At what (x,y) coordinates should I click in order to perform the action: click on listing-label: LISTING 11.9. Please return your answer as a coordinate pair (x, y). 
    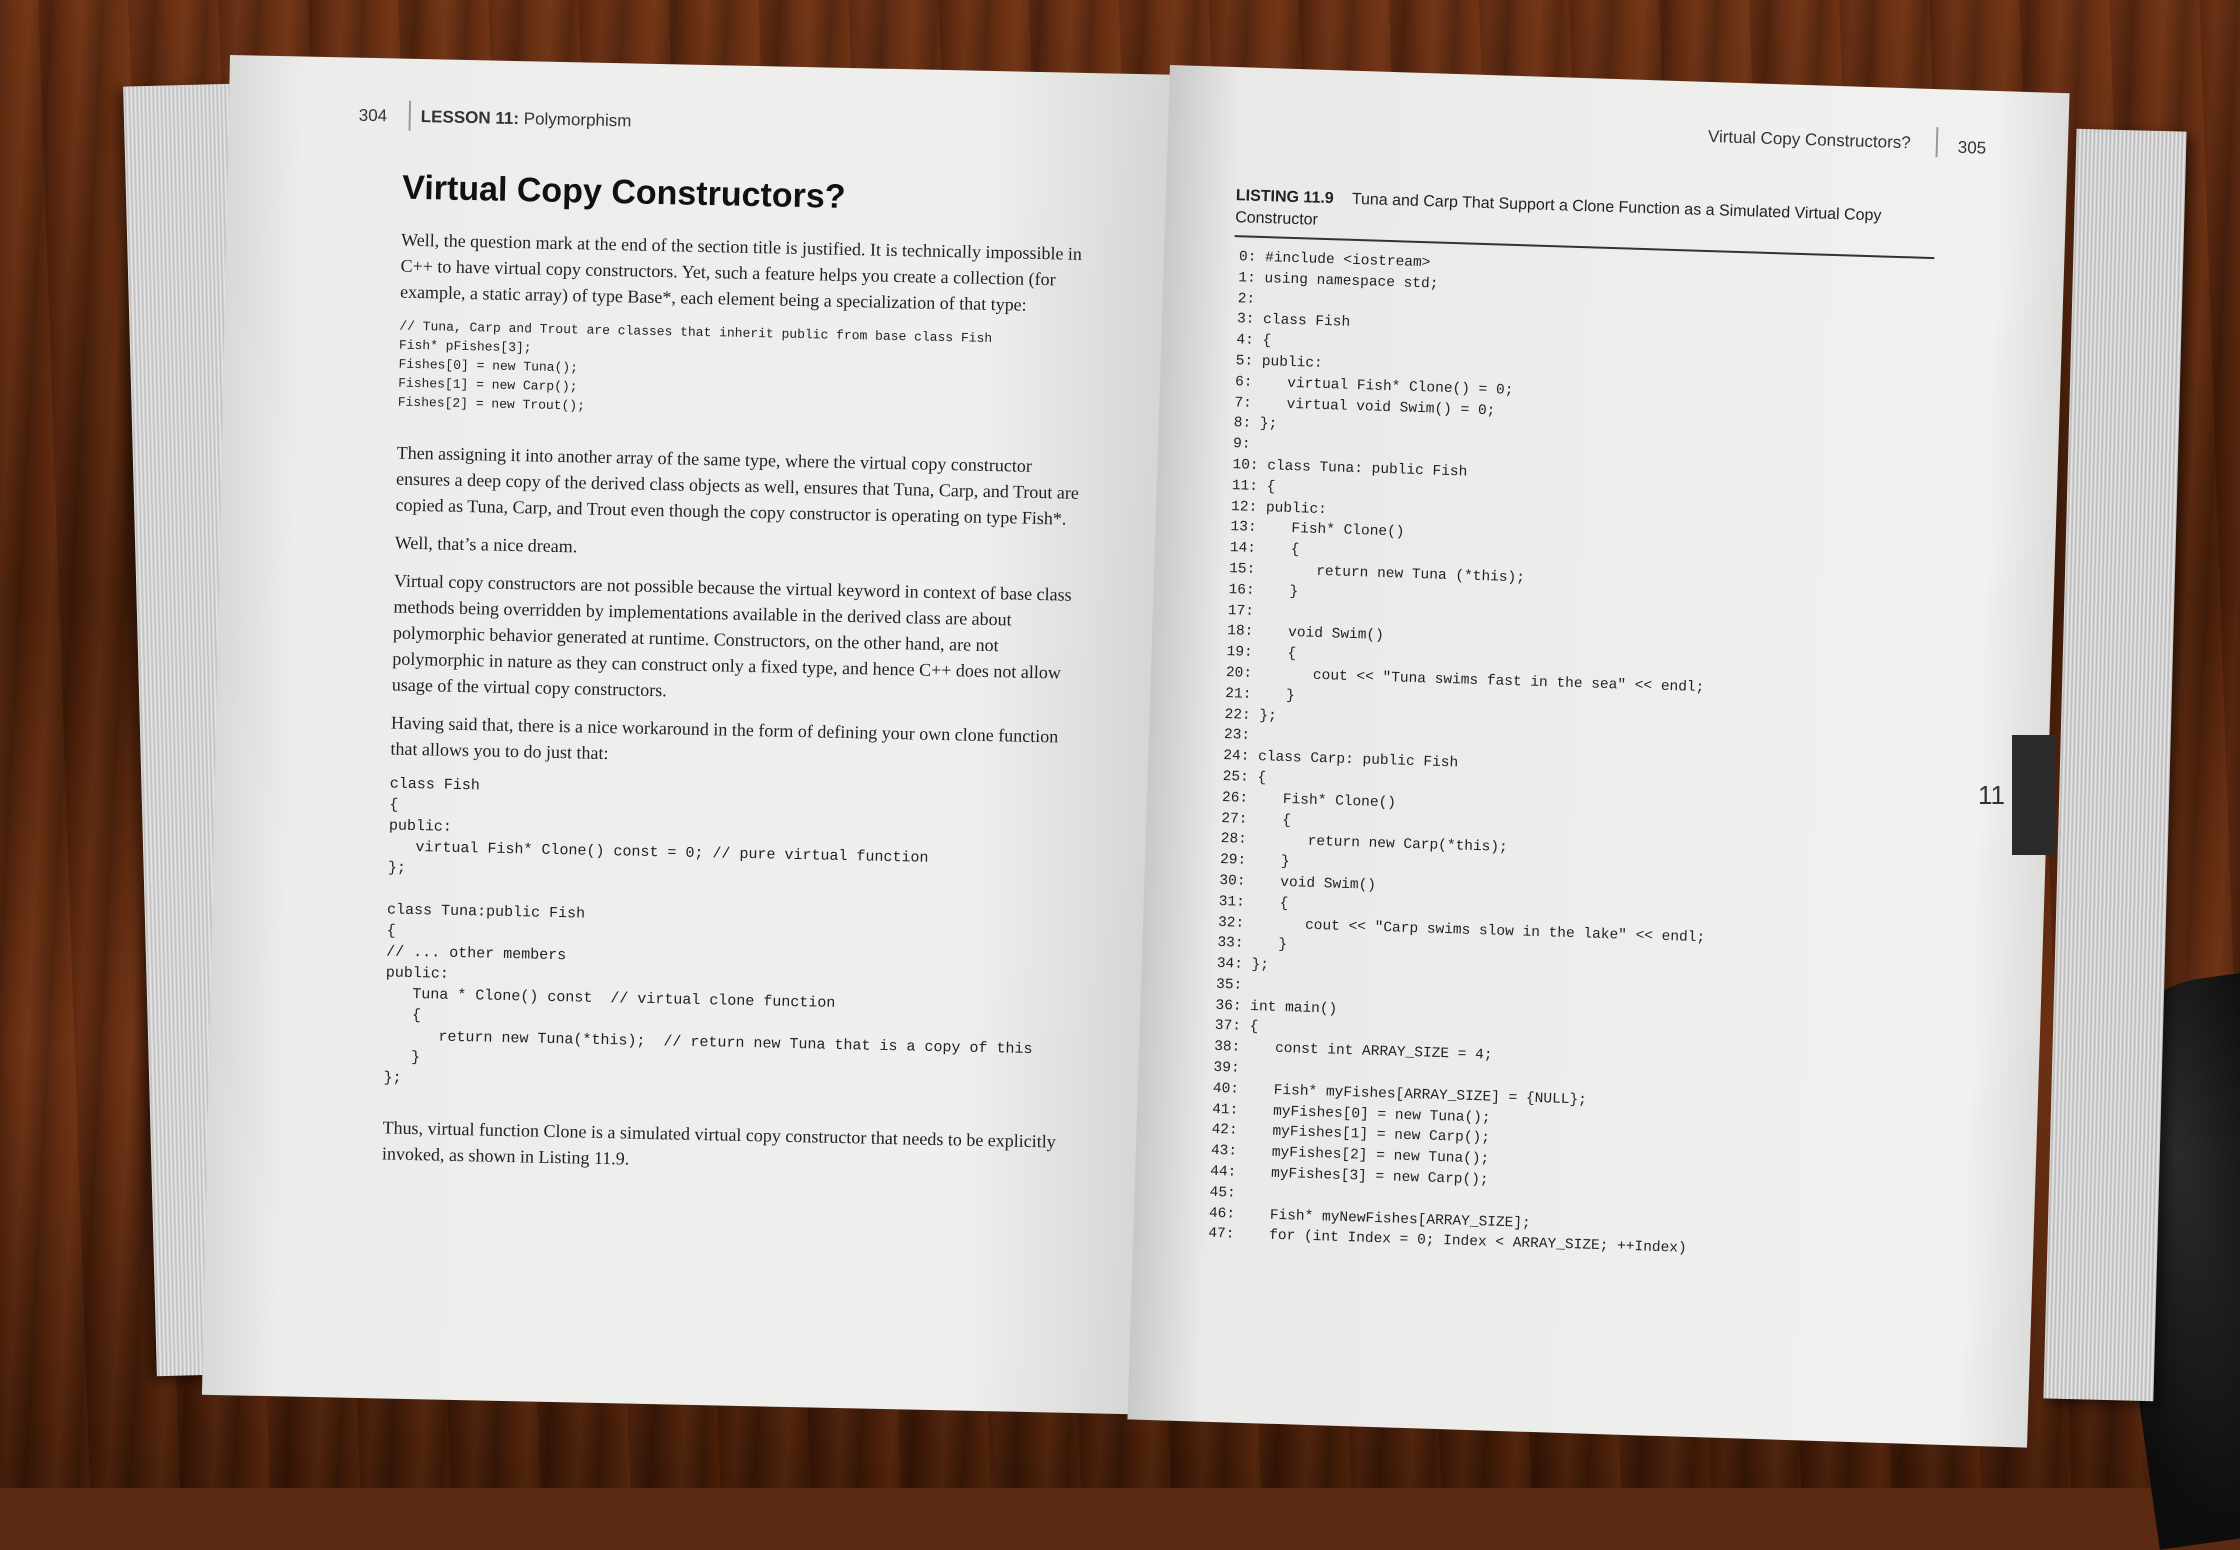
    Looking at the image, I should click on (1284, 197).